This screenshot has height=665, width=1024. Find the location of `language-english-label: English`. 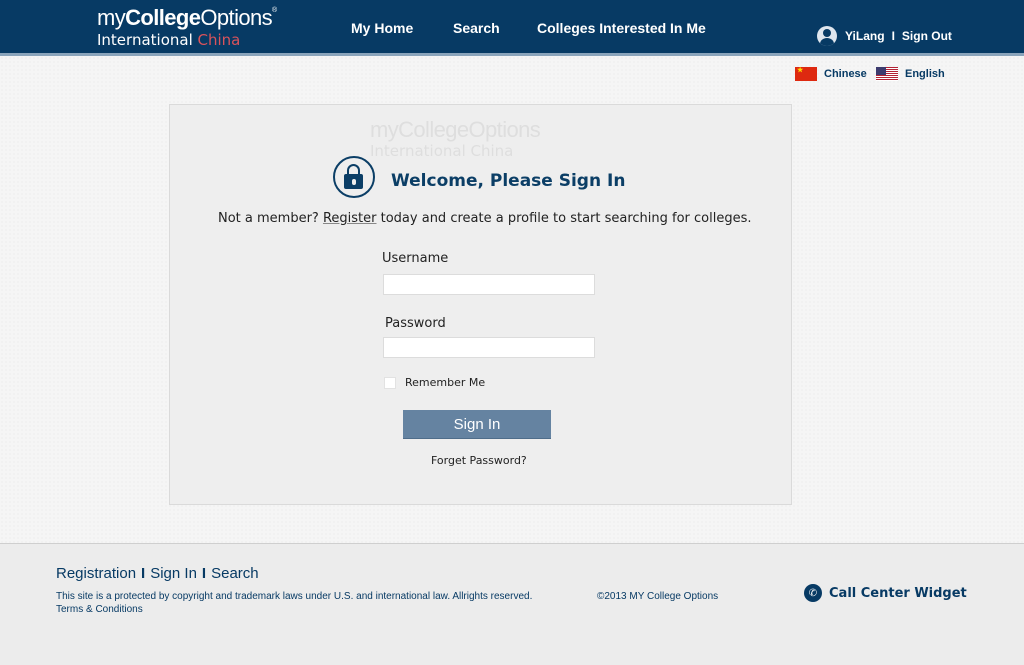

language-english-label: English is located at coordinates (925, 74).